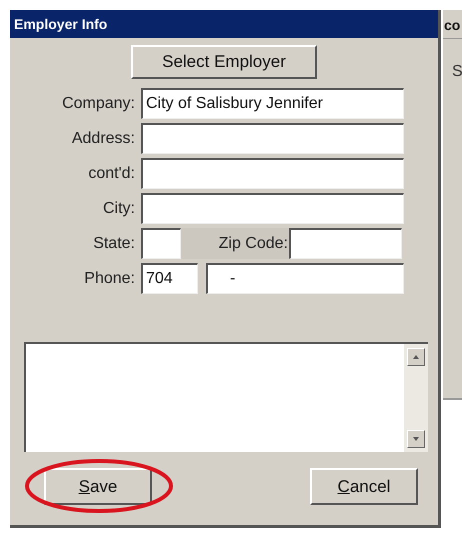 The image size is (462, 540). Describe the element at coordinates (98, 486) in the screenshot. I see `save-button: Save` at that location.